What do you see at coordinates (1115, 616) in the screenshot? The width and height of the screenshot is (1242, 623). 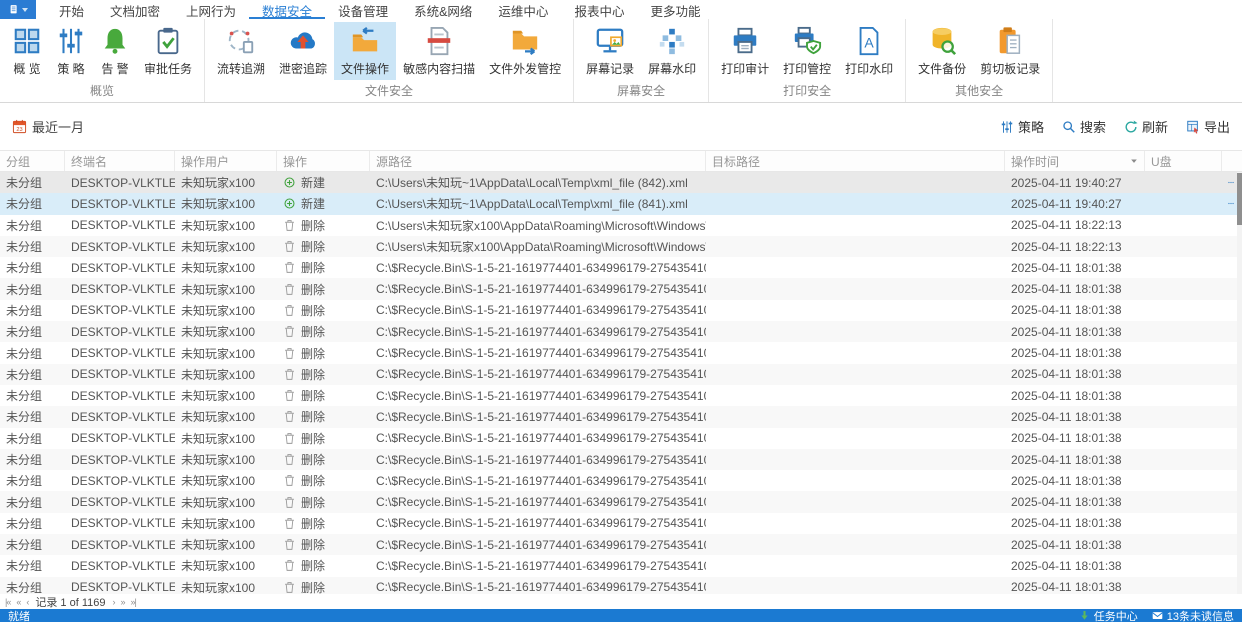 I see `task-center-label: 任务中心` at bounding box center [1115, 616].